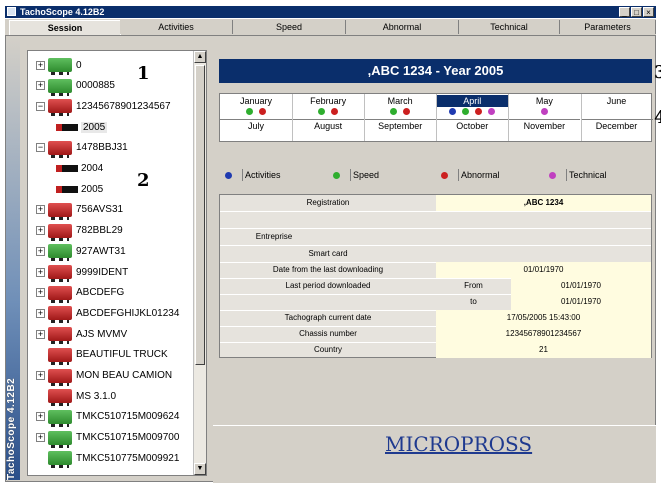 The width and height of the screenshot is (661, 486). I want to click on tree-item: +927AWT31, so click(81, 252).